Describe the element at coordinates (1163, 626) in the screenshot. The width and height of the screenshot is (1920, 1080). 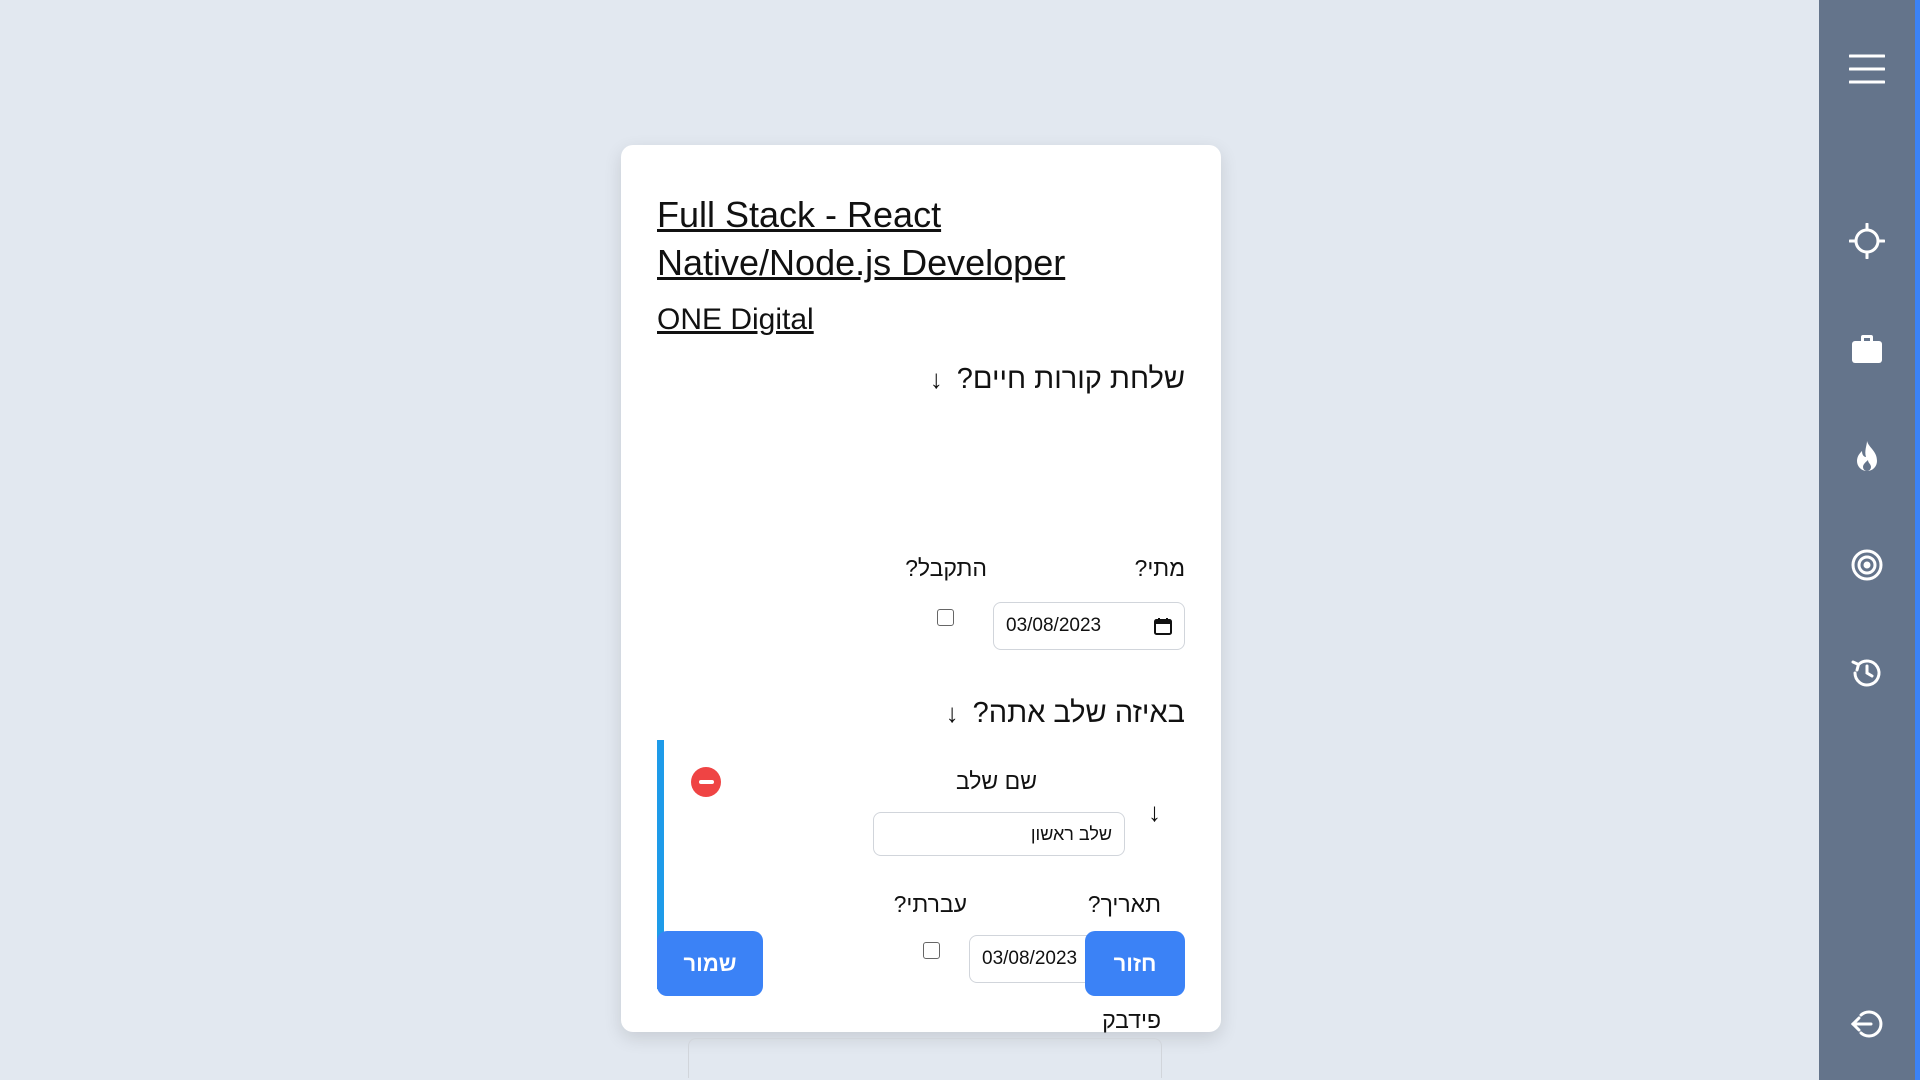
I see `calendar-icon` at that location.